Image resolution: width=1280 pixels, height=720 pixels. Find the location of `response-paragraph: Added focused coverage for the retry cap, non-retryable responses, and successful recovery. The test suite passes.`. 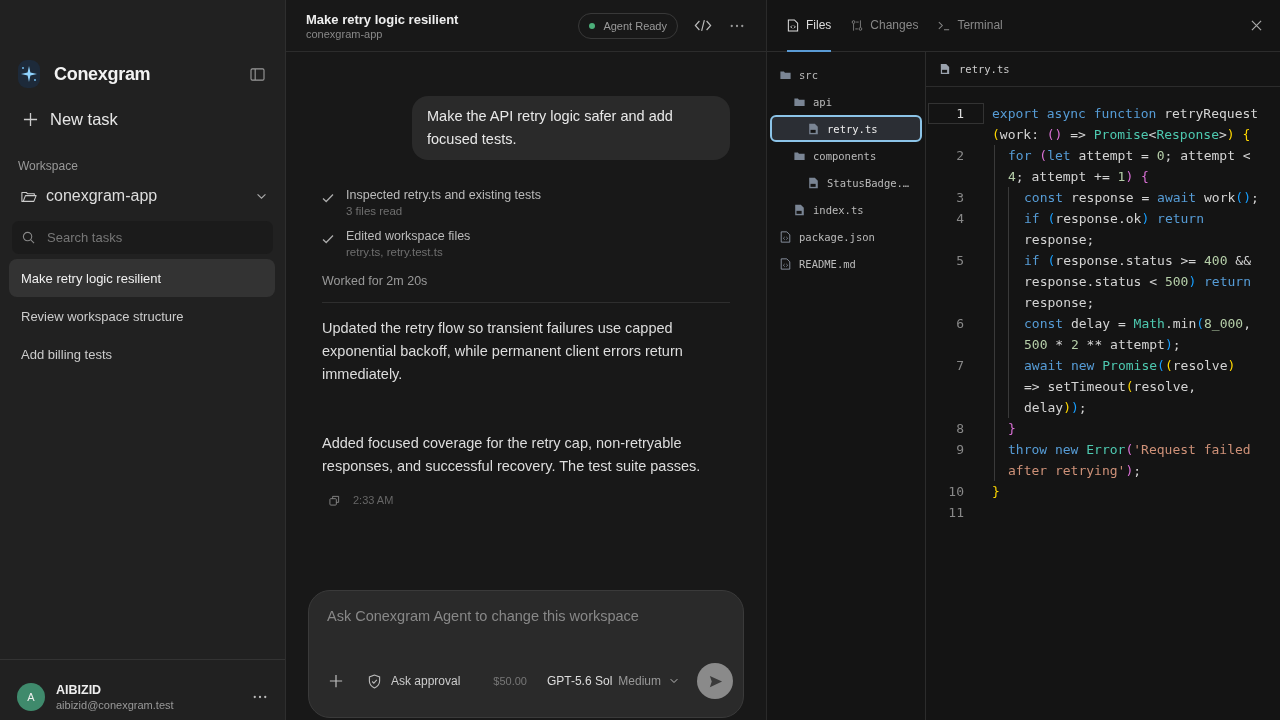

response-paragraph: Added focused coverage for the retry cap, non-retryable responses, and successful recovery. The test suite passes. is located at coordinates (512, 455).